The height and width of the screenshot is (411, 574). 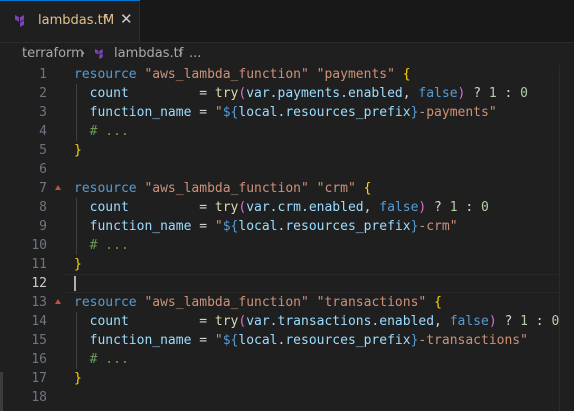 I want to click on active-tab-indicator, so click(x=70, y=0).